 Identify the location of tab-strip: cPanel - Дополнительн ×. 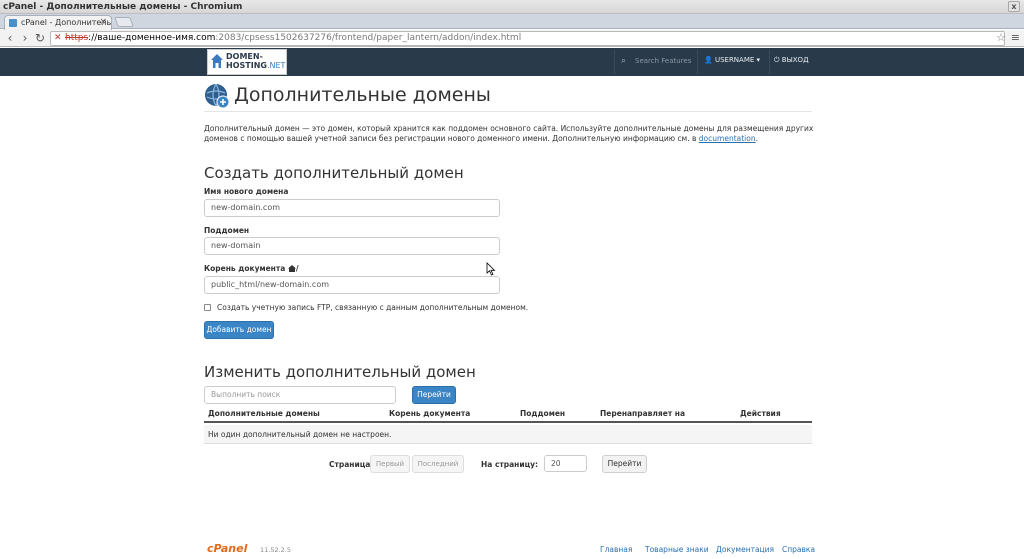
(512, 22).